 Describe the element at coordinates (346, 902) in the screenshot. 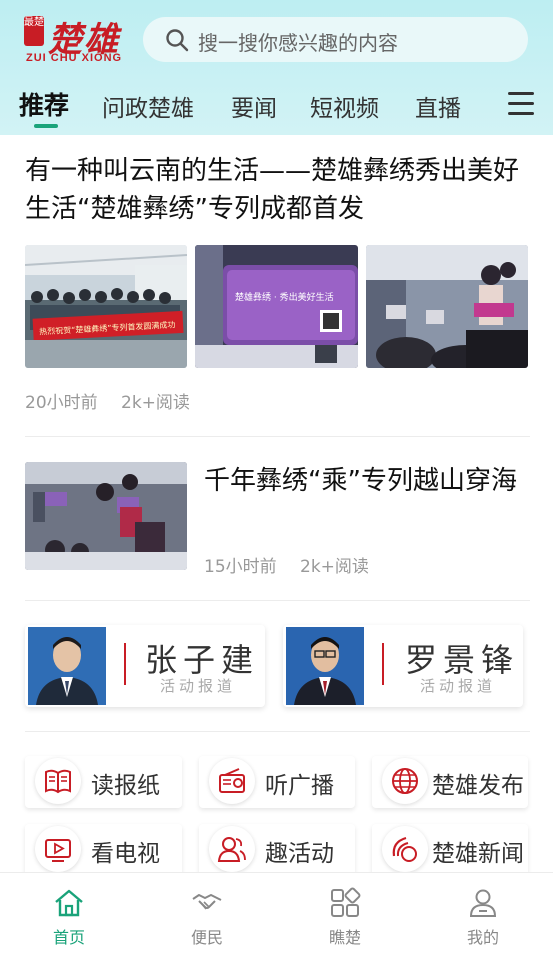

I see `grid-icon` at that location.